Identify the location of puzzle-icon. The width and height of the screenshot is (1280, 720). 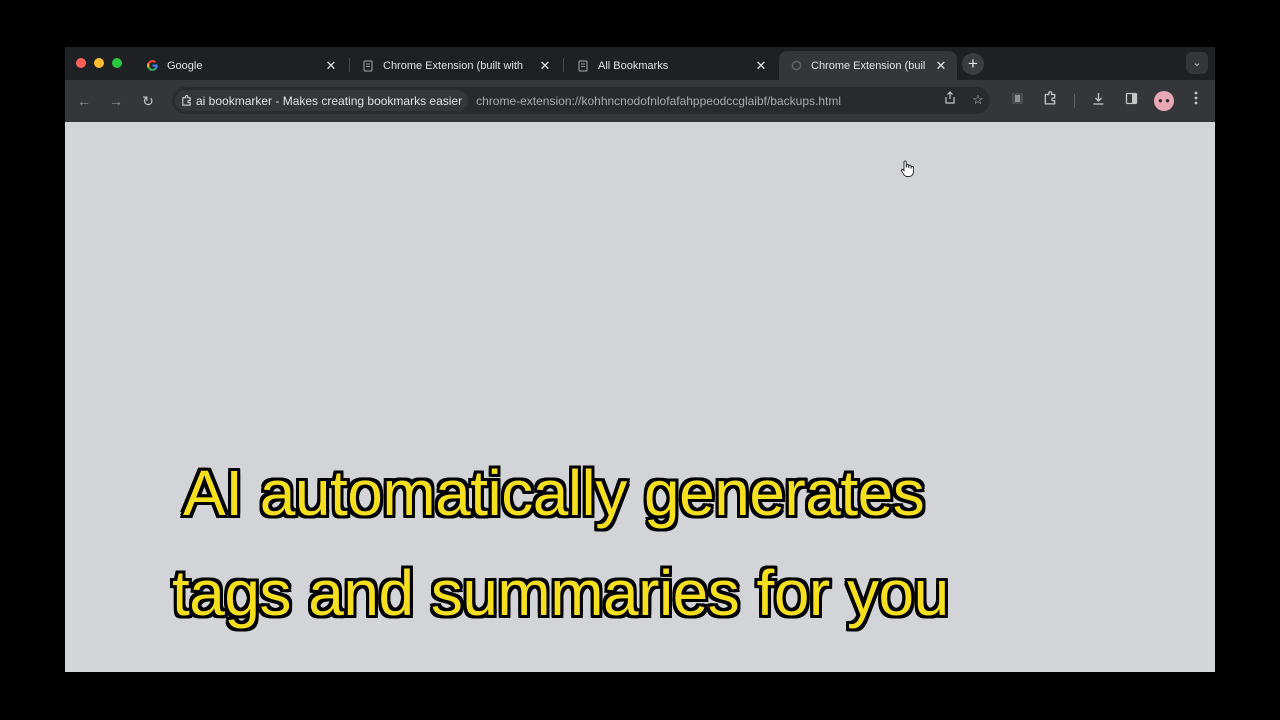
(1050, 101).